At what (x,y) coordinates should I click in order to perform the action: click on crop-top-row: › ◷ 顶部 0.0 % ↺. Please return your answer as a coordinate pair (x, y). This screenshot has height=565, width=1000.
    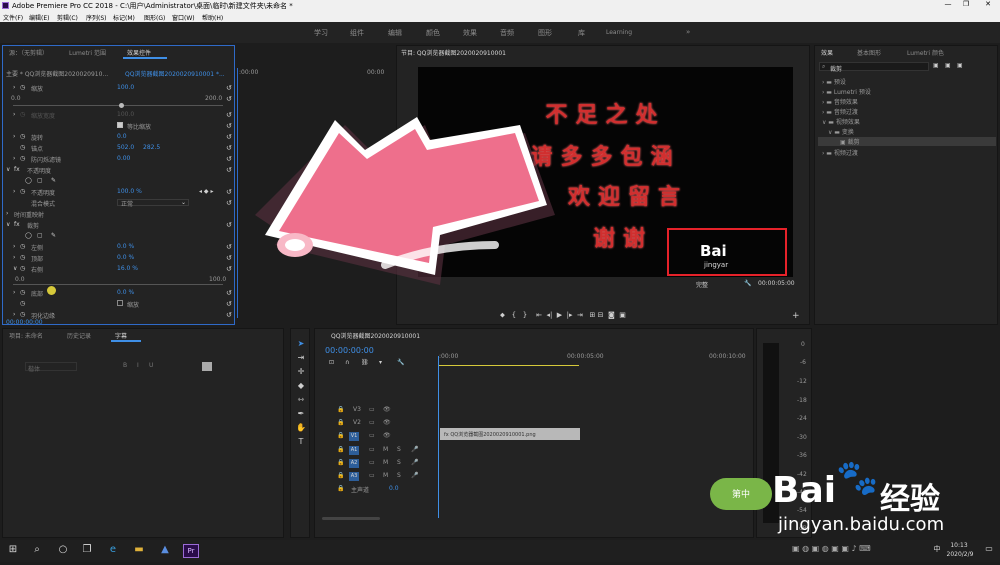
    Looking at the image, I should click on (119, 257).